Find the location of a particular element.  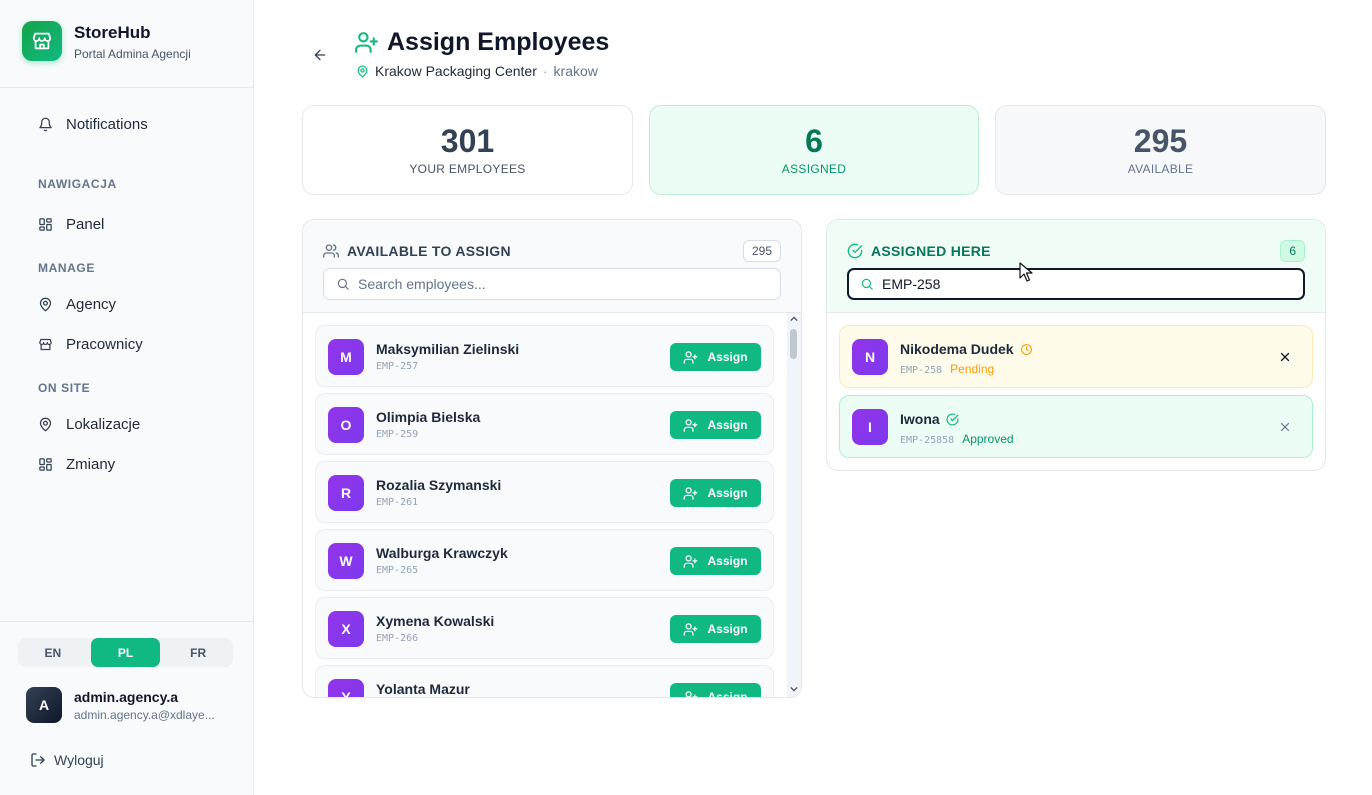

dashboard-icon is located at coordinates (45, 224).